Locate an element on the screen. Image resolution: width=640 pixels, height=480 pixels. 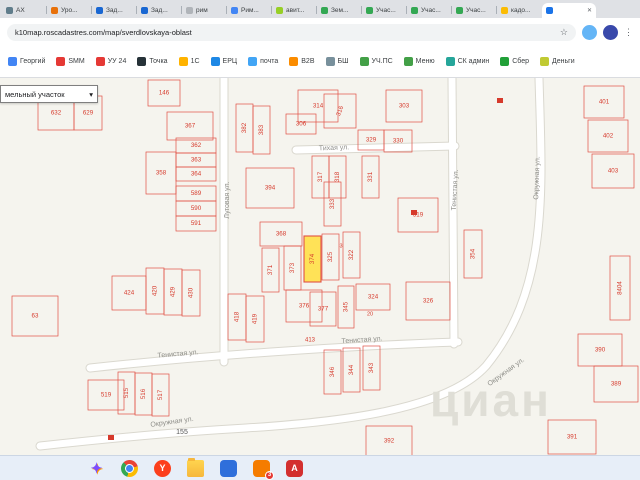
bookmark-item: SMM is located at coordinates (70, 61).